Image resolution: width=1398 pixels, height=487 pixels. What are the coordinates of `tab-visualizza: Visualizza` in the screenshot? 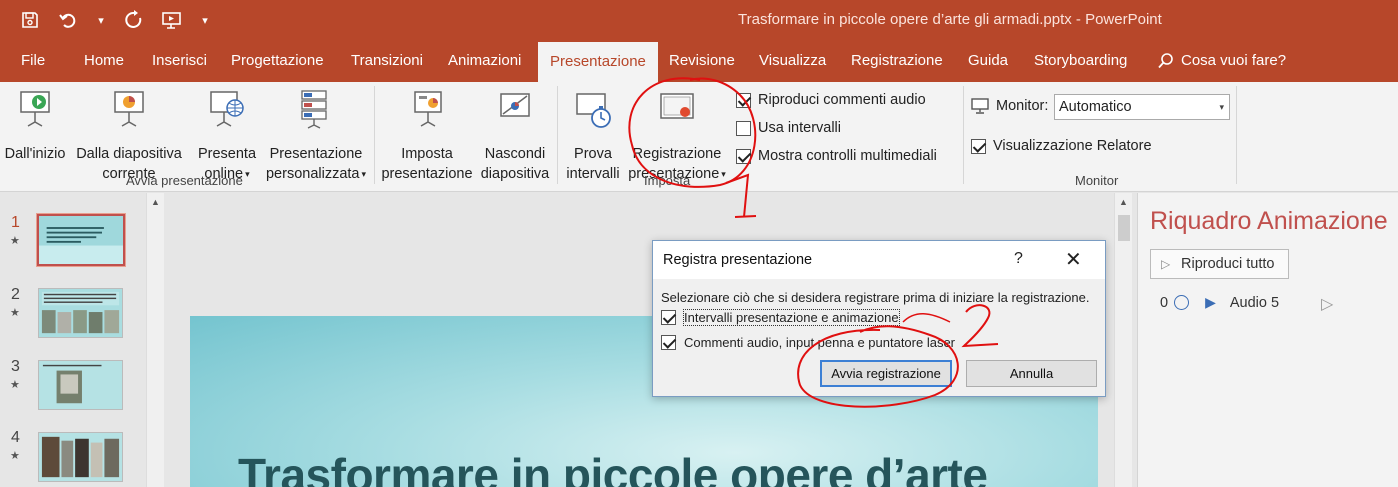 It's located at (792, 61).